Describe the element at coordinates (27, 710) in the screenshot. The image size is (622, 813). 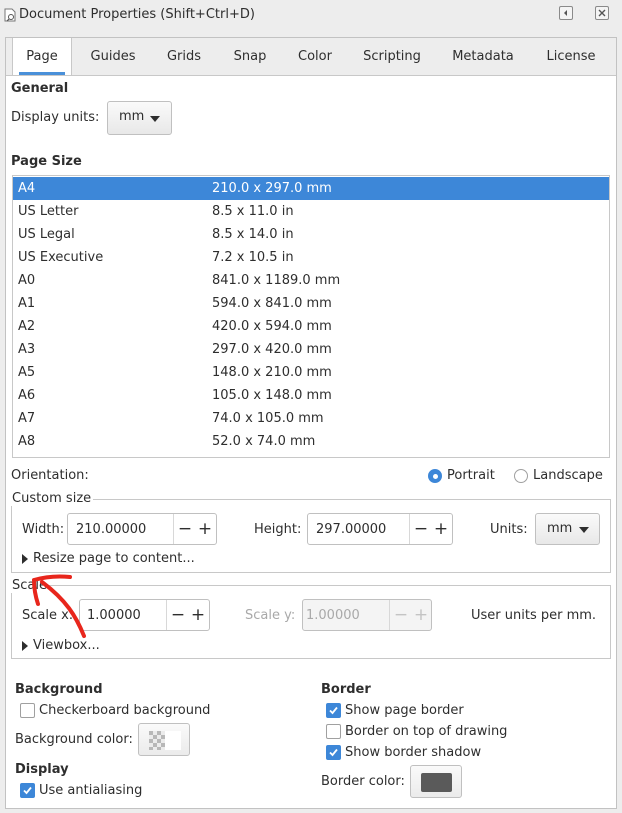
I see `checkerboard-checkbox` at that location.